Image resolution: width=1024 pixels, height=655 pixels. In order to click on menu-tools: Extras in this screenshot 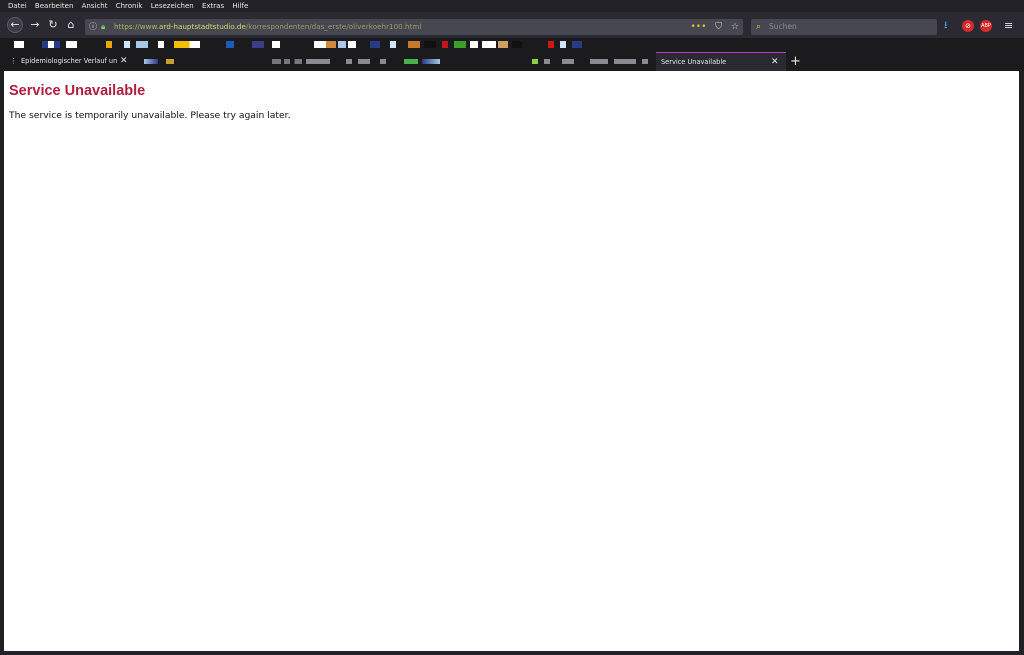, I will do `click(213, 6)`.